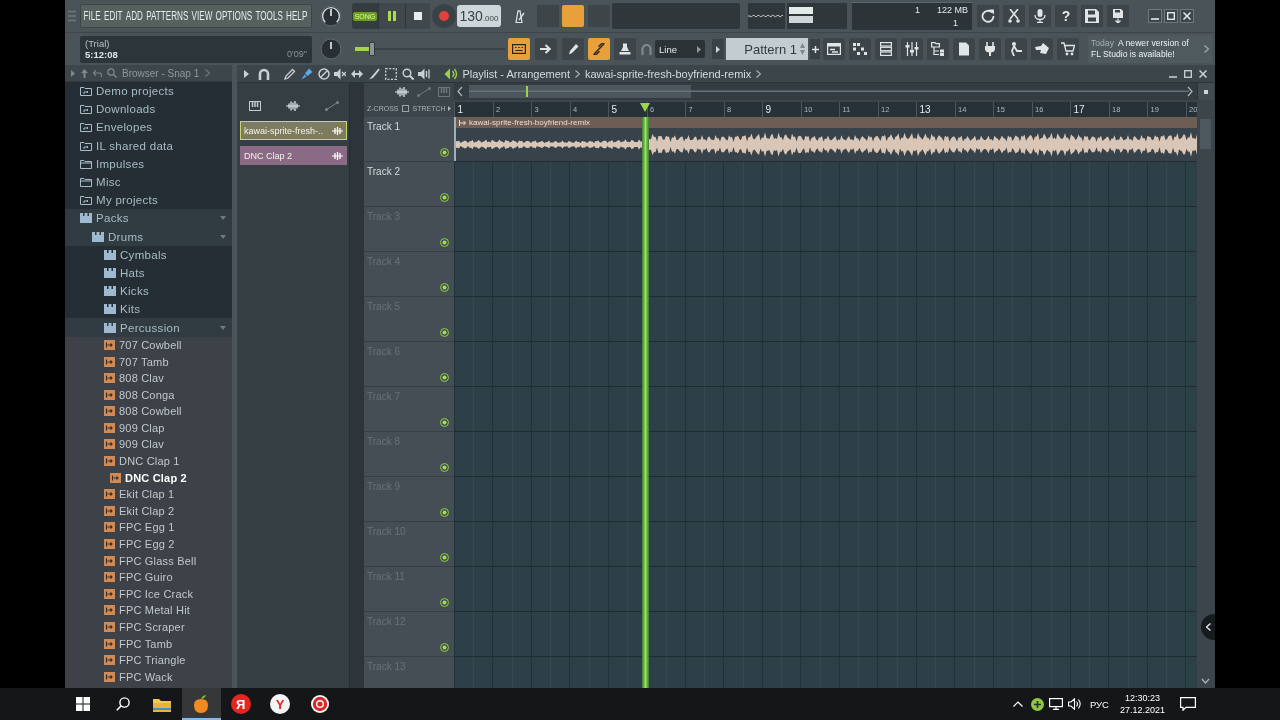 The image size is (1280, 720). What do you see at coordinates (331, 49) in the screenshot?
I see `pitch-knob` at bounding box center [331, 49].